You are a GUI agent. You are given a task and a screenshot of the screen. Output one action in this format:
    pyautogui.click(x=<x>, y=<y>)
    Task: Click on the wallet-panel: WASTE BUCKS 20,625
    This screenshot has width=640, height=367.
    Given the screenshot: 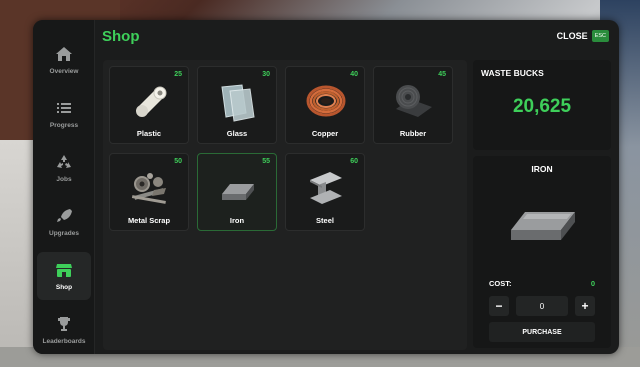 What is the action you would take?
    pyautogui.click(x=542, y=105)
    